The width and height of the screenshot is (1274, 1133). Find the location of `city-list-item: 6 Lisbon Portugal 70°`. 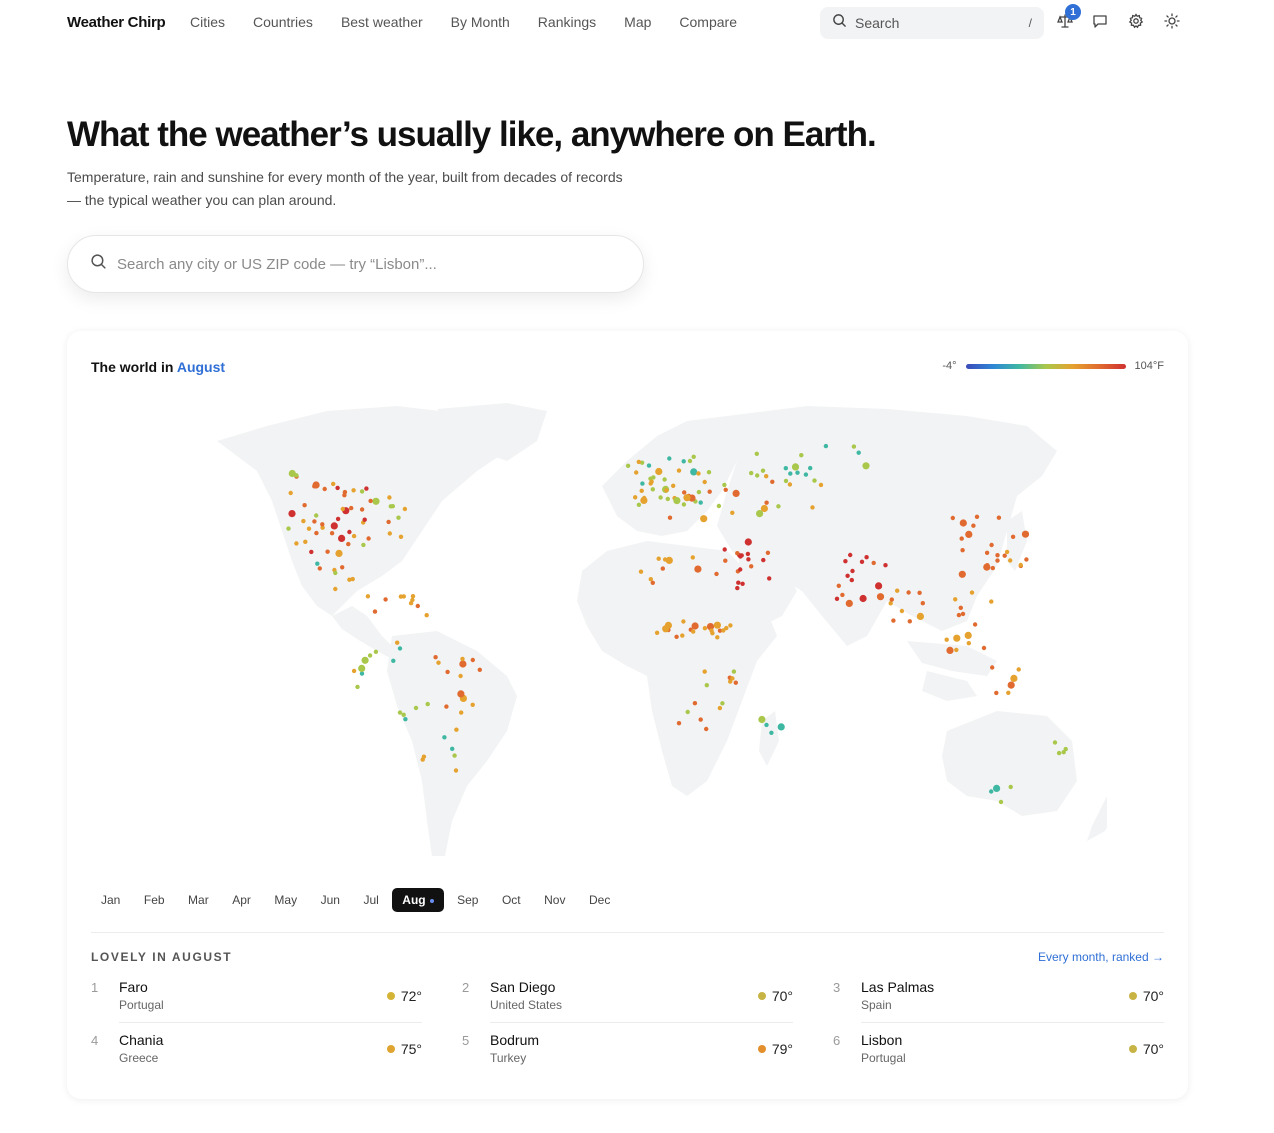

city-list-item: 6 Lisbon Portugal 70° is located at coordinates (998, 1055).